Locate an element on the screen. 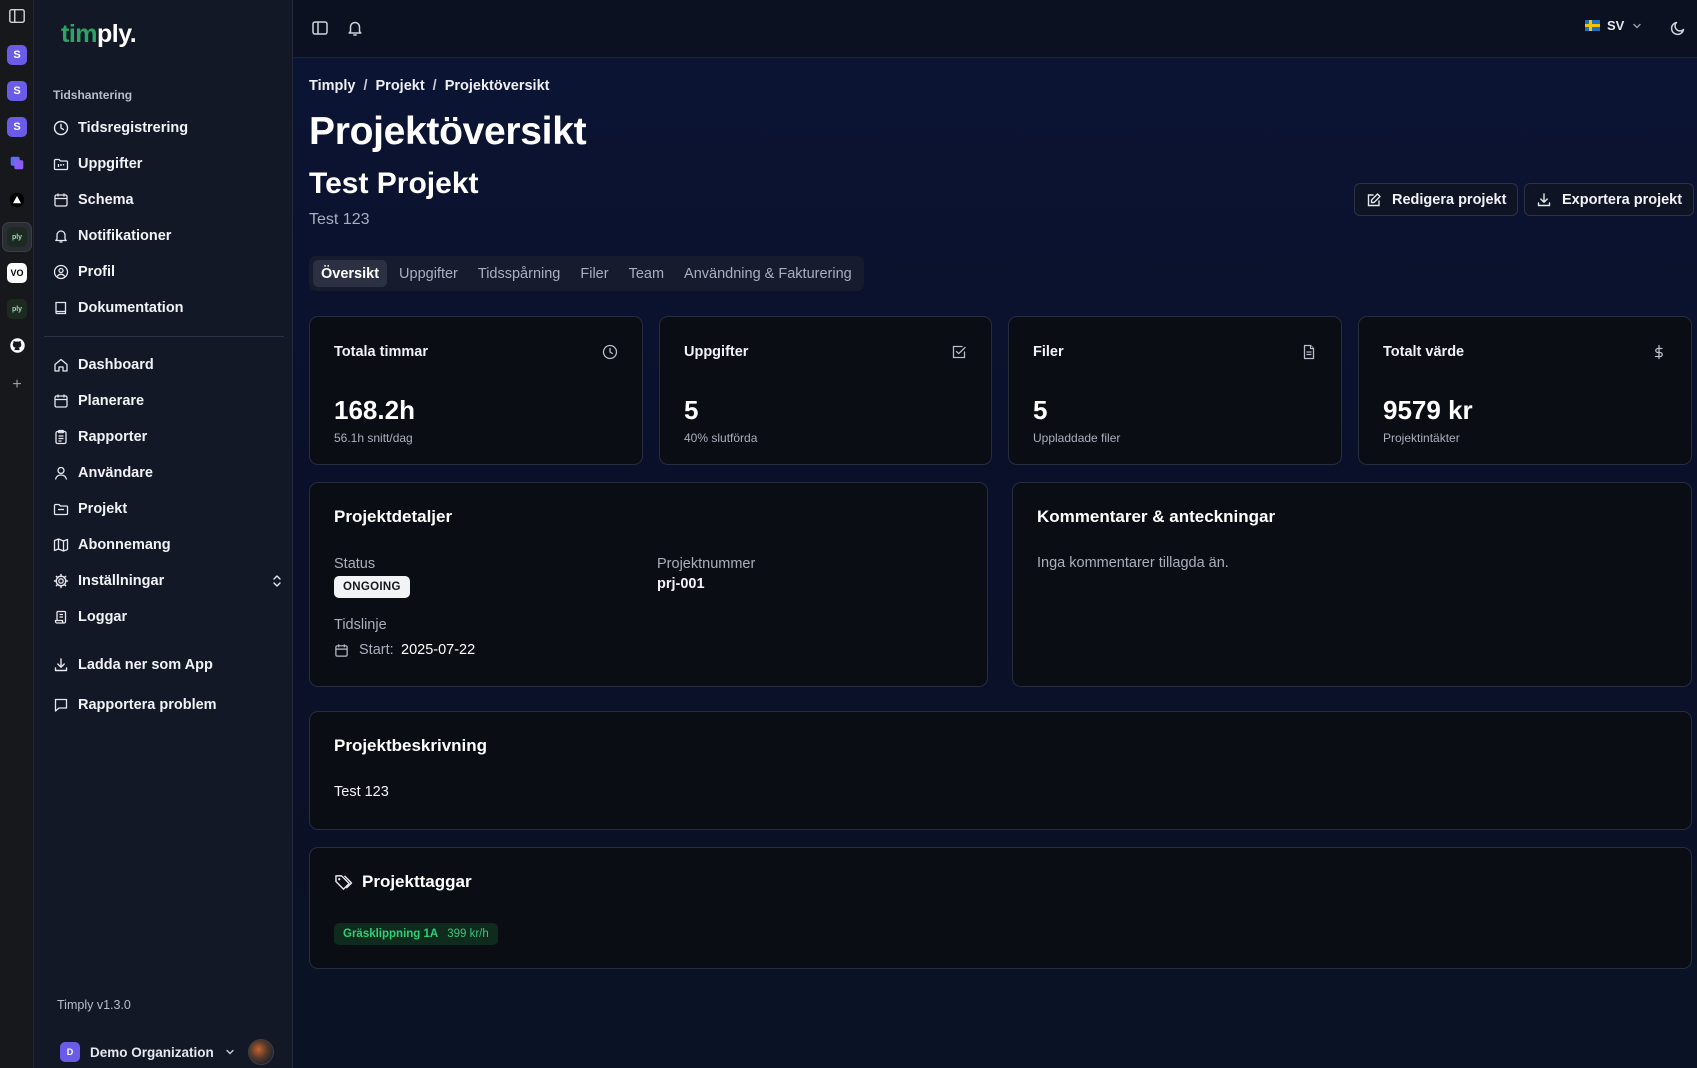 The width and height of the screenshot is (1697, 1068). project-number-value: prj-001 is located at coordinates (681, 584).